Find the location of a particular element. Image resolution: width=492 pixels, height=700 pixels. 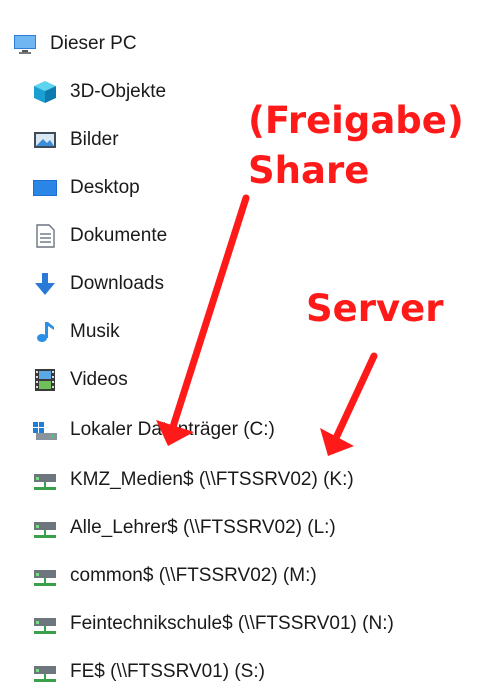

computer-icon is located at coordinates (25, 44).